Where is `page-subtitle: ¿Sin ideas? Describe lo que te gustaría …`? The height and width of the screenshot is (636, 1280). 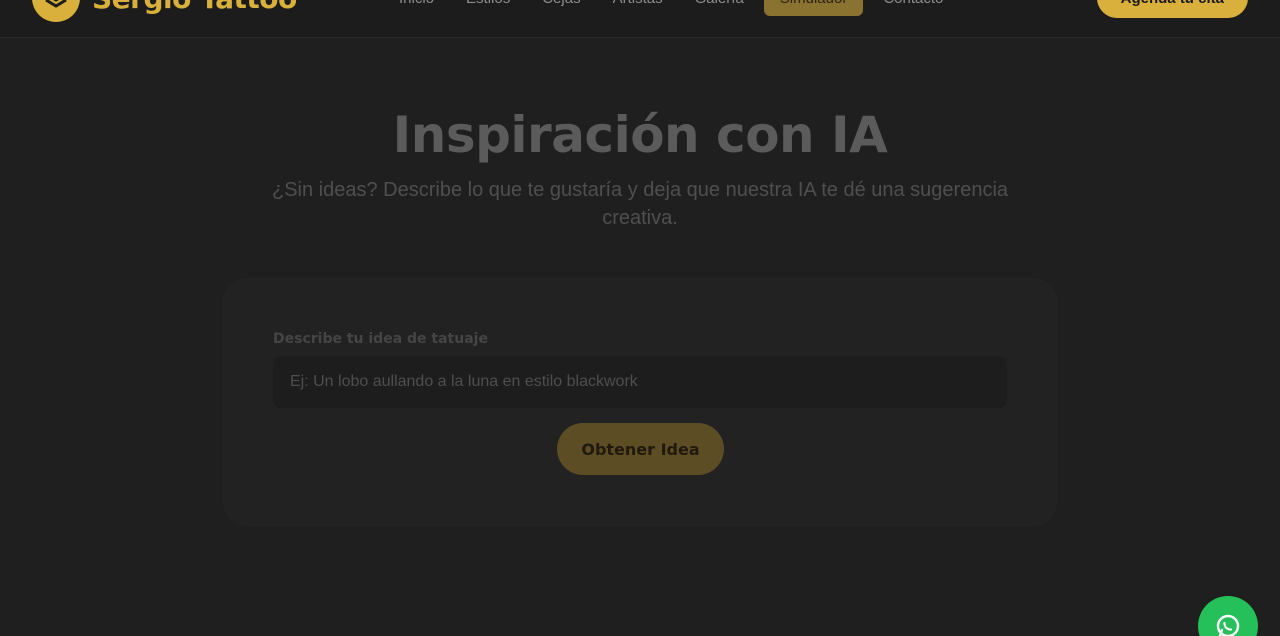
page-subtitle: ¿Sin ideas? Describe lo que te gustaría … is located at coordinates (640, 204).